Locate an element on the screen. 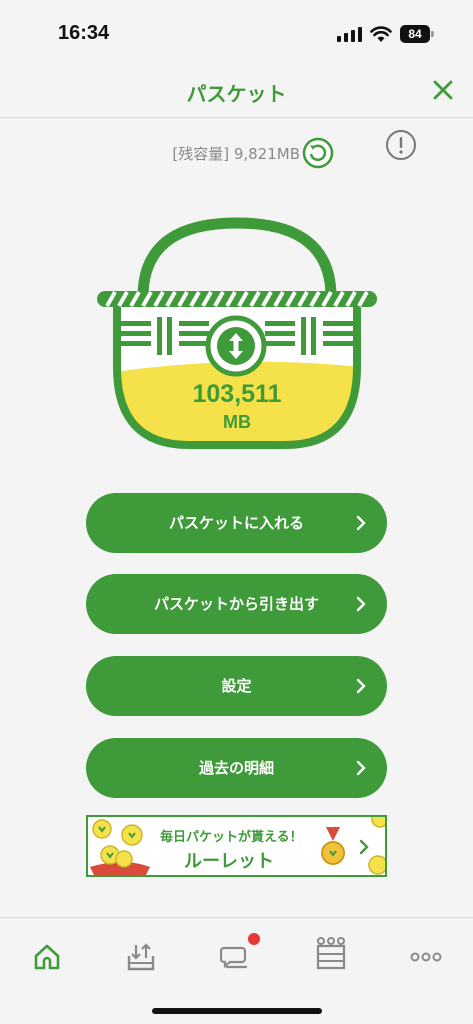 The height and width of the screenshot is (1024, 473). history-button: 過去の明細 is located at coordinates (236, 768).